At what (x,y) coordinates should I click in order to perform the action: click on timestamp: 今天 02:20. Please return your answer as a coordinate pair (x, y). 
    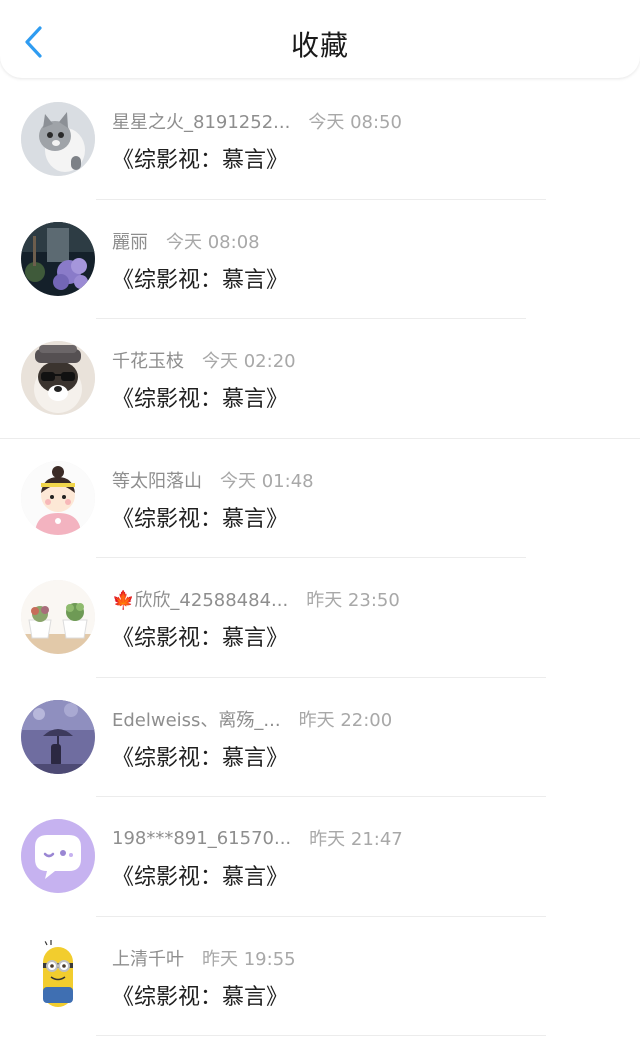
    Looking at the image, I should click on (249, 361).